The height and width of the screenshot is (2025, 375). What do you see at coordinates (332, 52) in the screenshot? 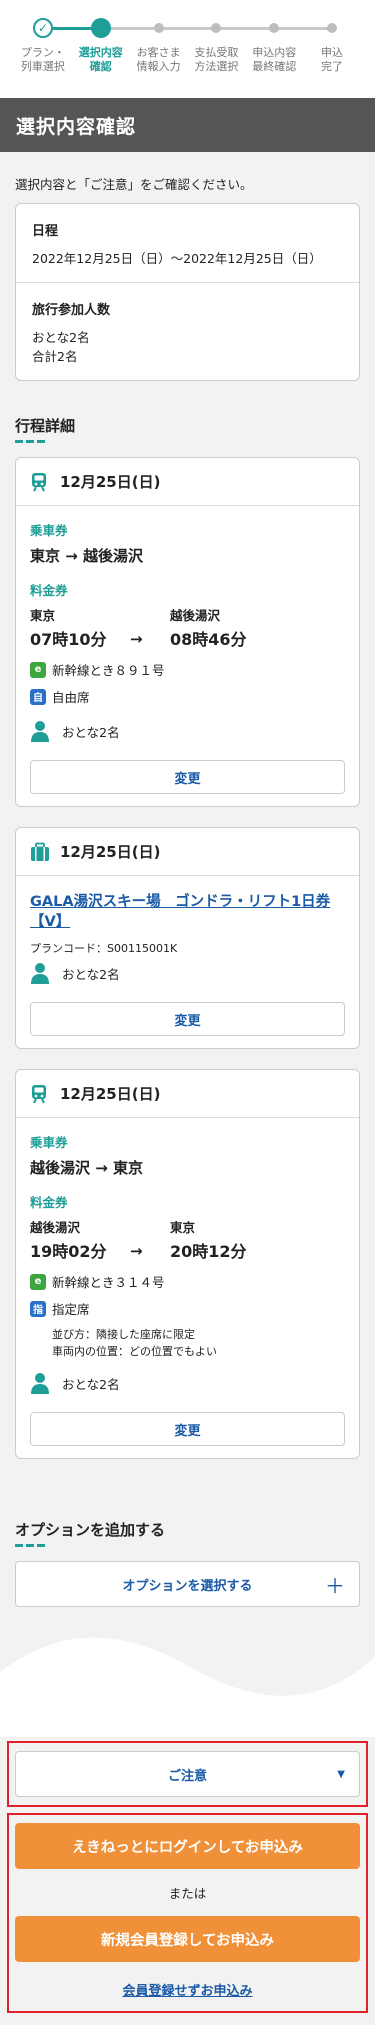
I see `step-label: 申込` at bounding box center [332, 52].